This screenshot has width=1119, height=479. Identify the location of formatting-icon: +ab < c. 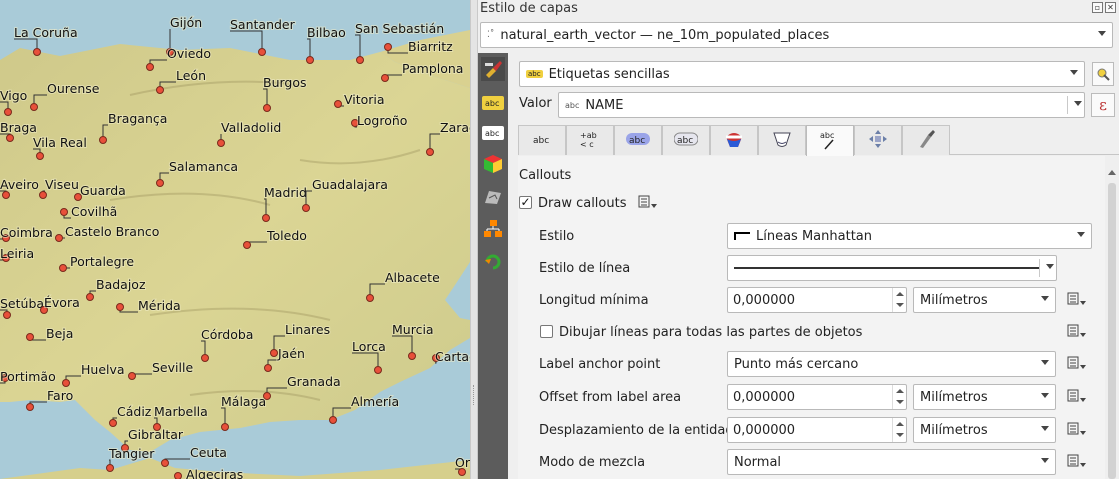
(590, 140).